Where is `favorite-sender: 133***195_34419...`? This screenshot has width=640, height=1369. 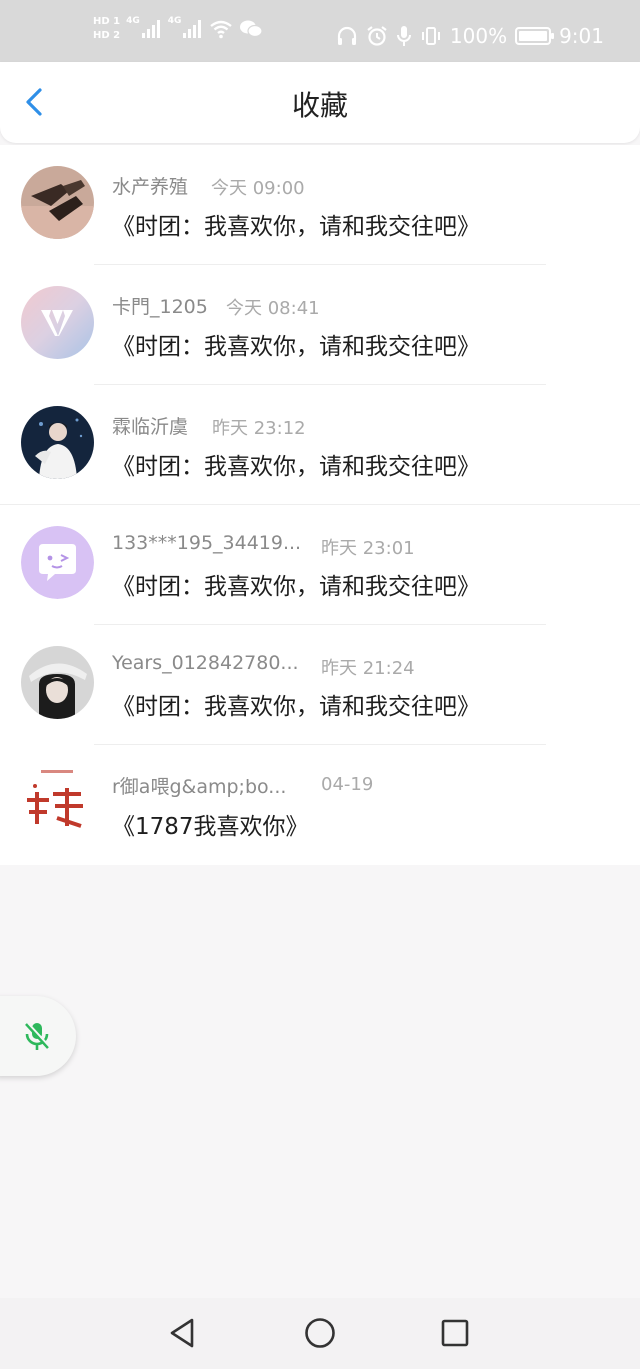 favorite-sender: 133***195_34419... is located at coordinates (207, 543).